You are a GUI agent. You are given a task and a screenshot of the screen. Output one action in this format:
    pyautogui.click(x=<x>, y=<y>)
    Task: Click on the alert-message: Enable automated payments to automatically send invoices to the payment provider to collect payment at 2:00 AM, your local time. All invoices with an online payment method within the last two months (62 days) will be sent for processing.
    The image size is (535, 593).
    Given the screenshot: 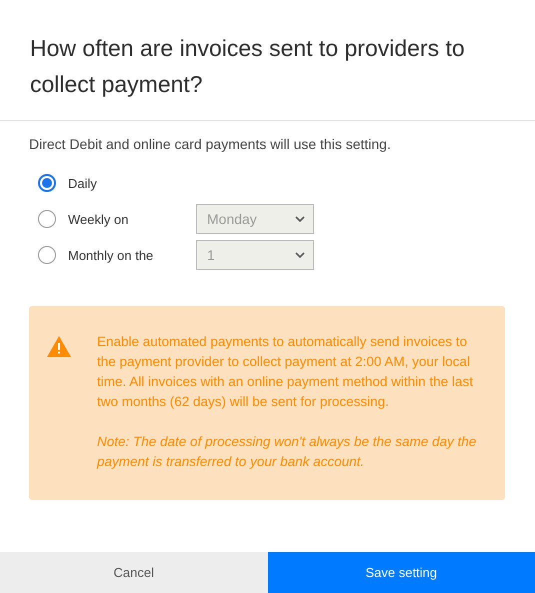 What is the action you would take?
    pyautogui.click(x=285, y=372)
    